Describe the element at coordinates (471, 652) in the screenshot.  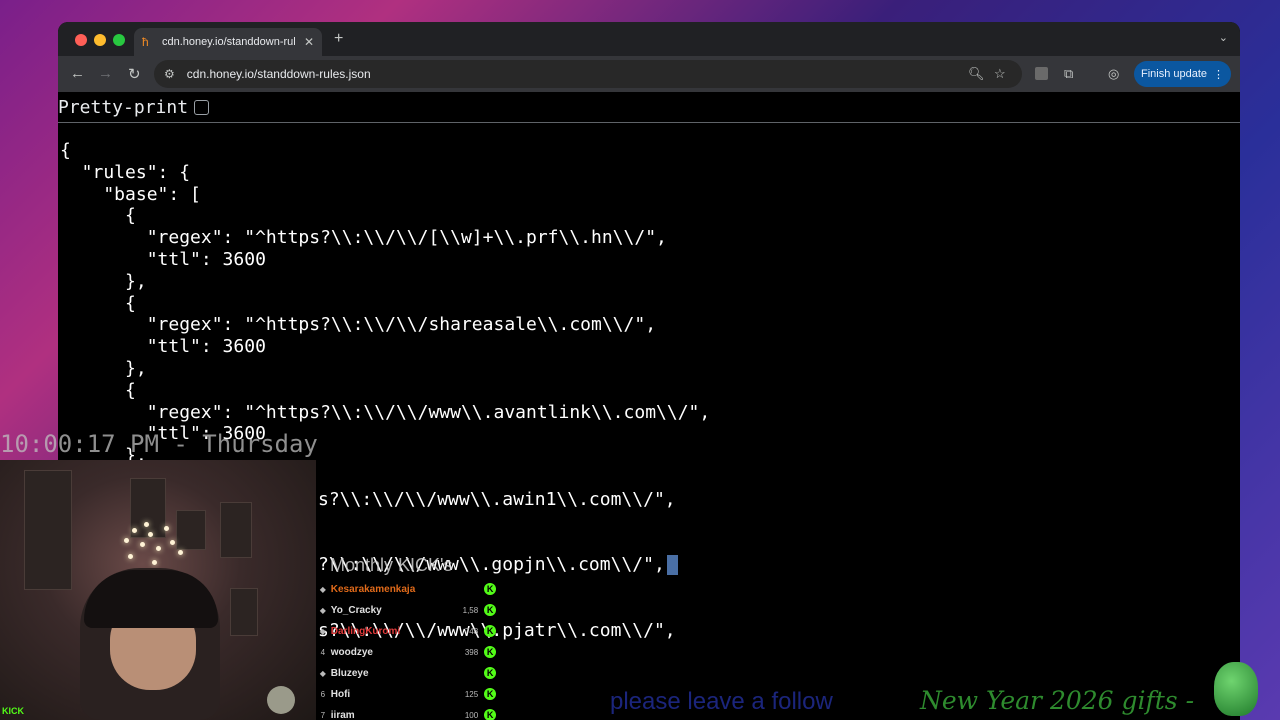
I see `leaderboard-points: 398` at that location.